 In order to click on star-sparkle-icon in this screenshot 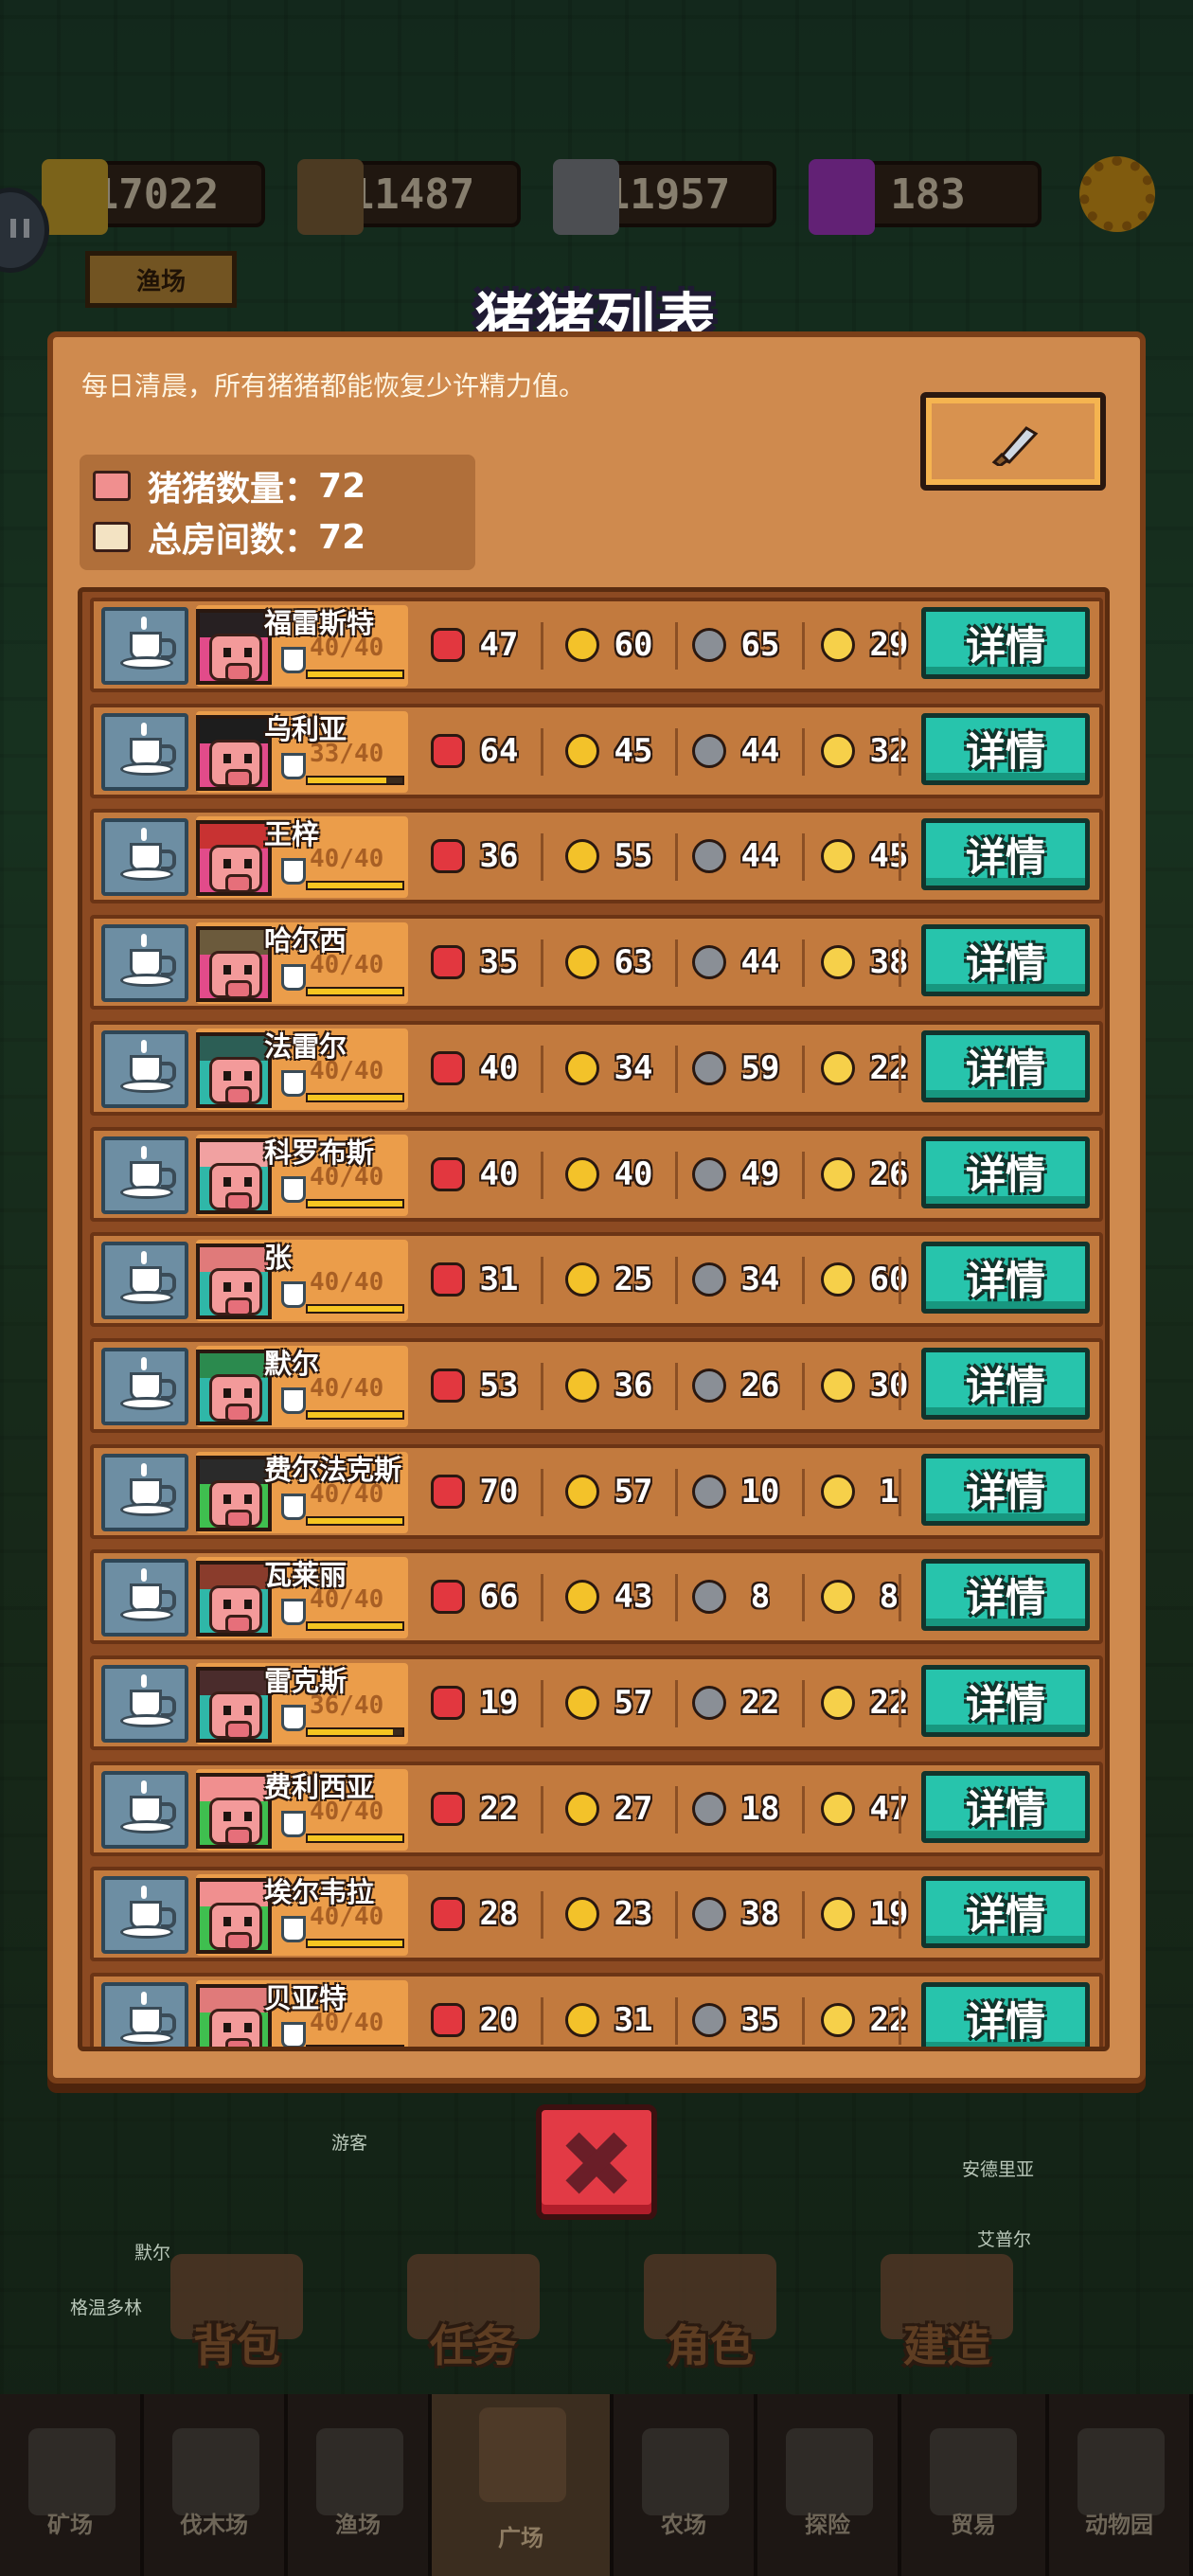, I will do `click(838, 1703)`.